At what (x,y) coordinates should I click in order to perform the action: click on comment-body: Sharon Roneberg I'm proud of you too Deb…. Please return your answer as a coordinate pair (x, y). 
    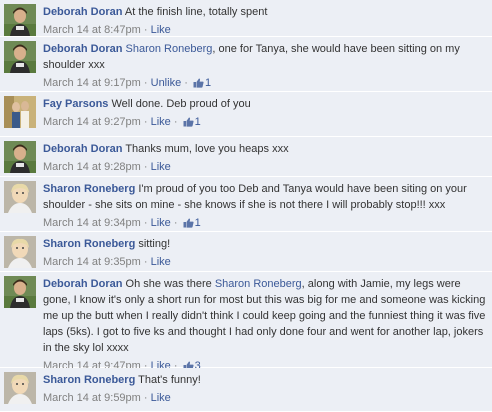
    Looking at the image, I should click on (264, 207).